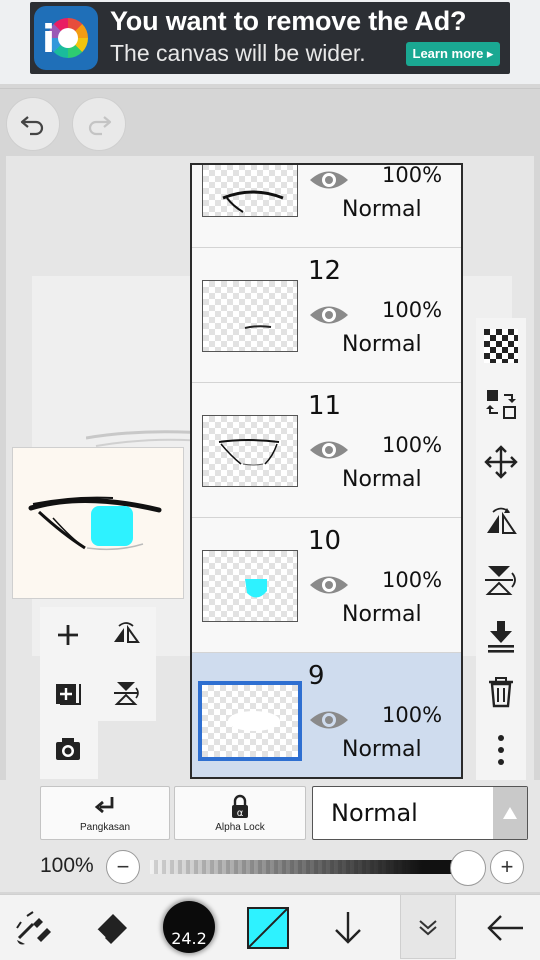 Image resolution: width=540 pixels, height=960 pixels. I want to click on layer-row-9: 9 100% Normal, so click(326, 715).